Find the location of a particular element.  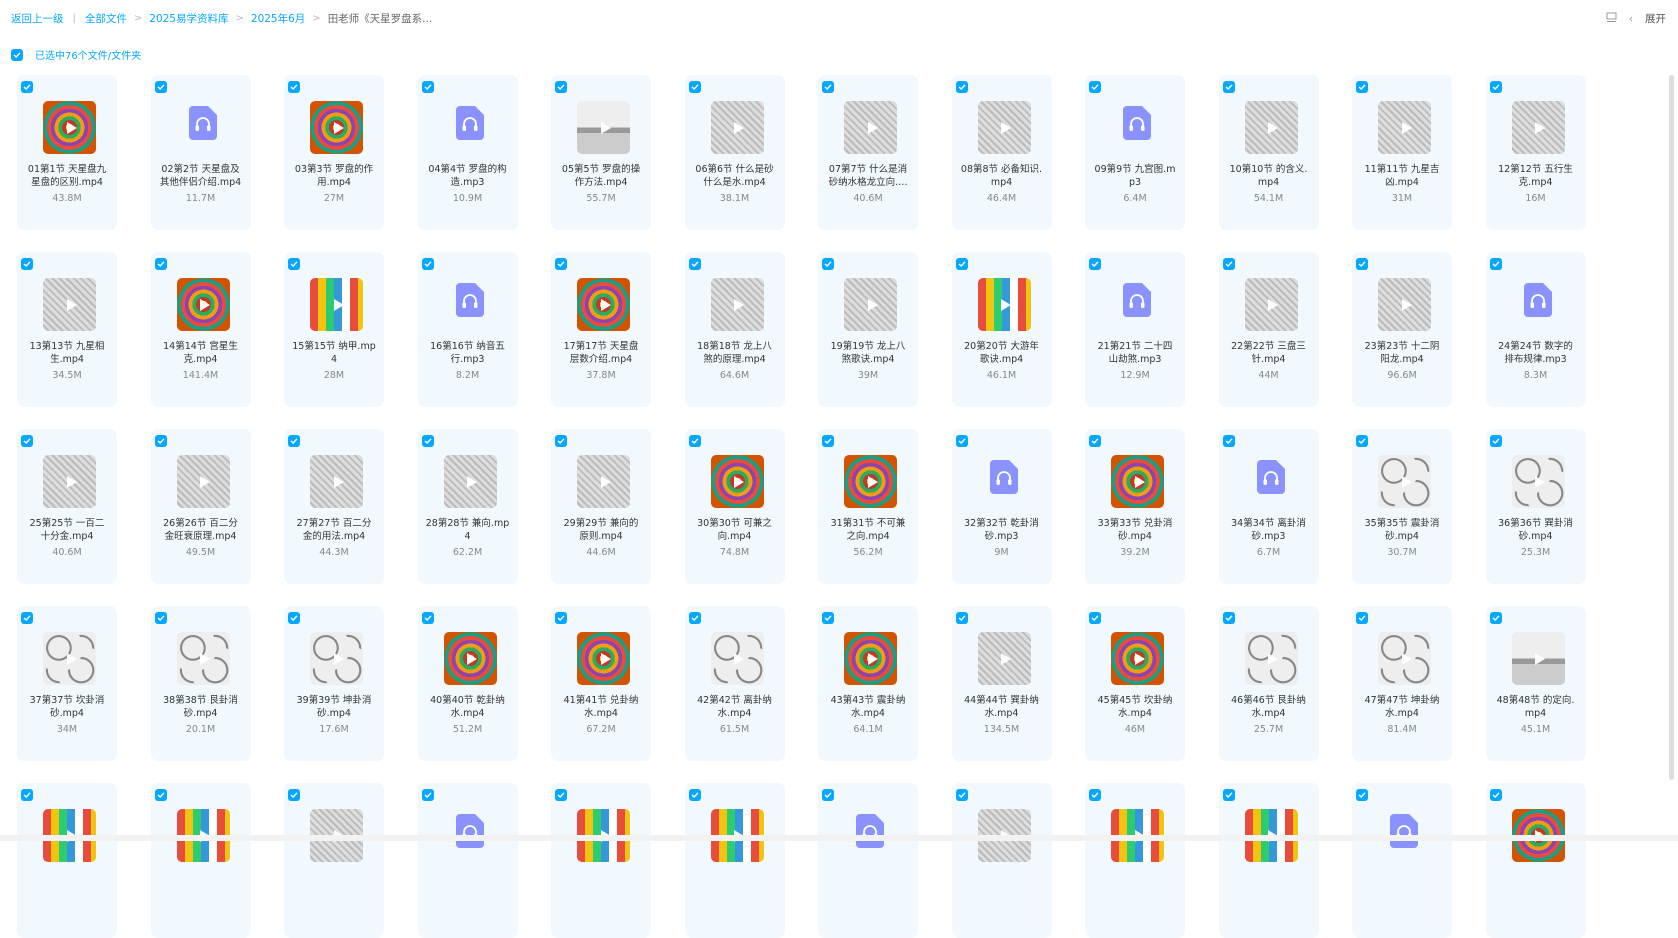

file-card: 40第40节 乾卦纳水.mp4 51.2M is located at coordinates (467, 683).